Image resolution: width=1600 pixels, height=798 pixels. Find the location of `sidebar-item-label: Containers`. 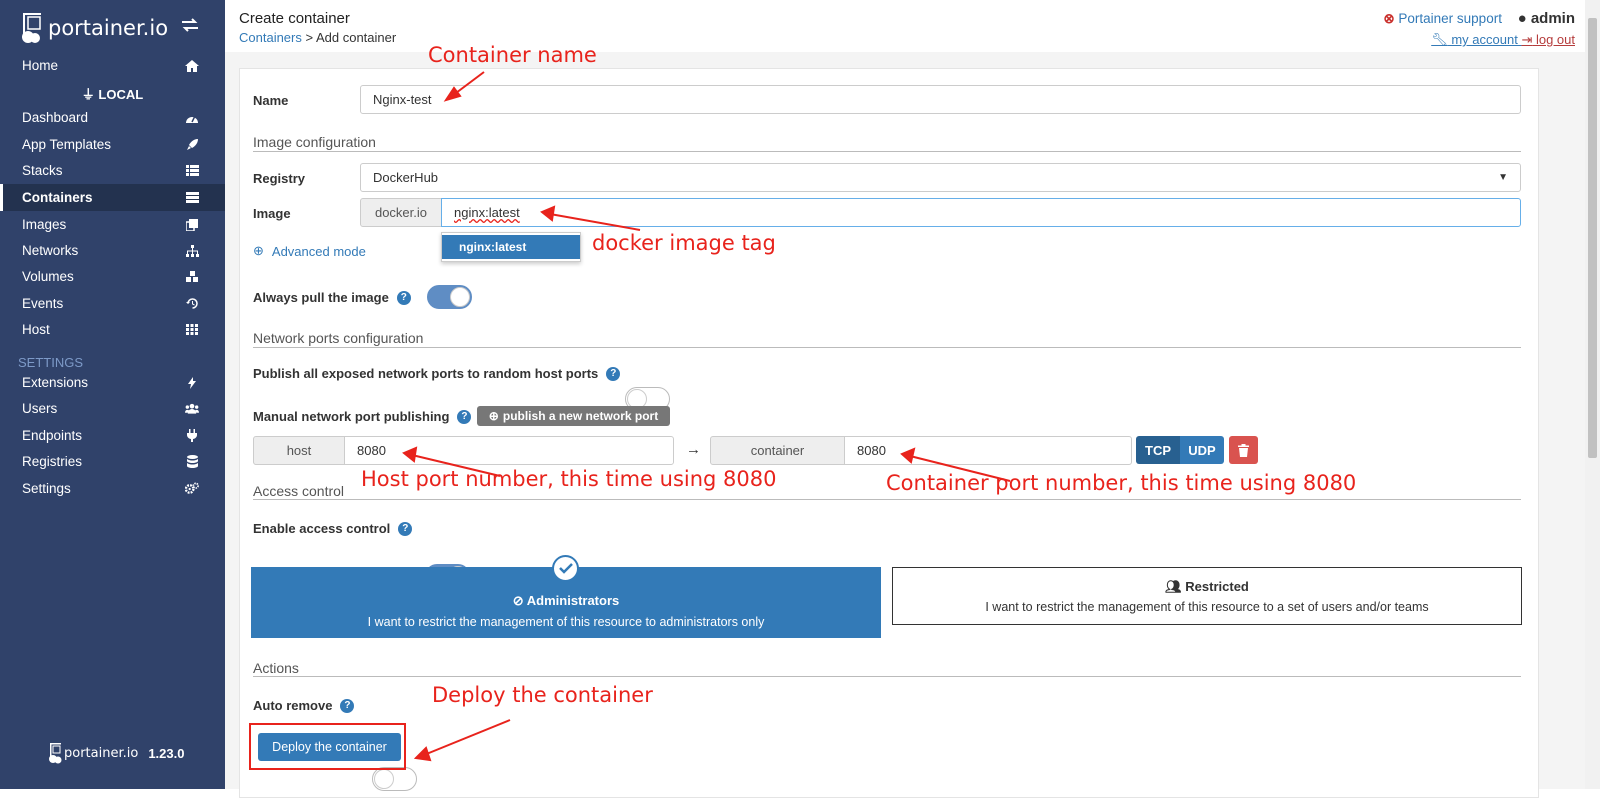

sidebar-item-label: Containers is located at coordinates (57, 197).